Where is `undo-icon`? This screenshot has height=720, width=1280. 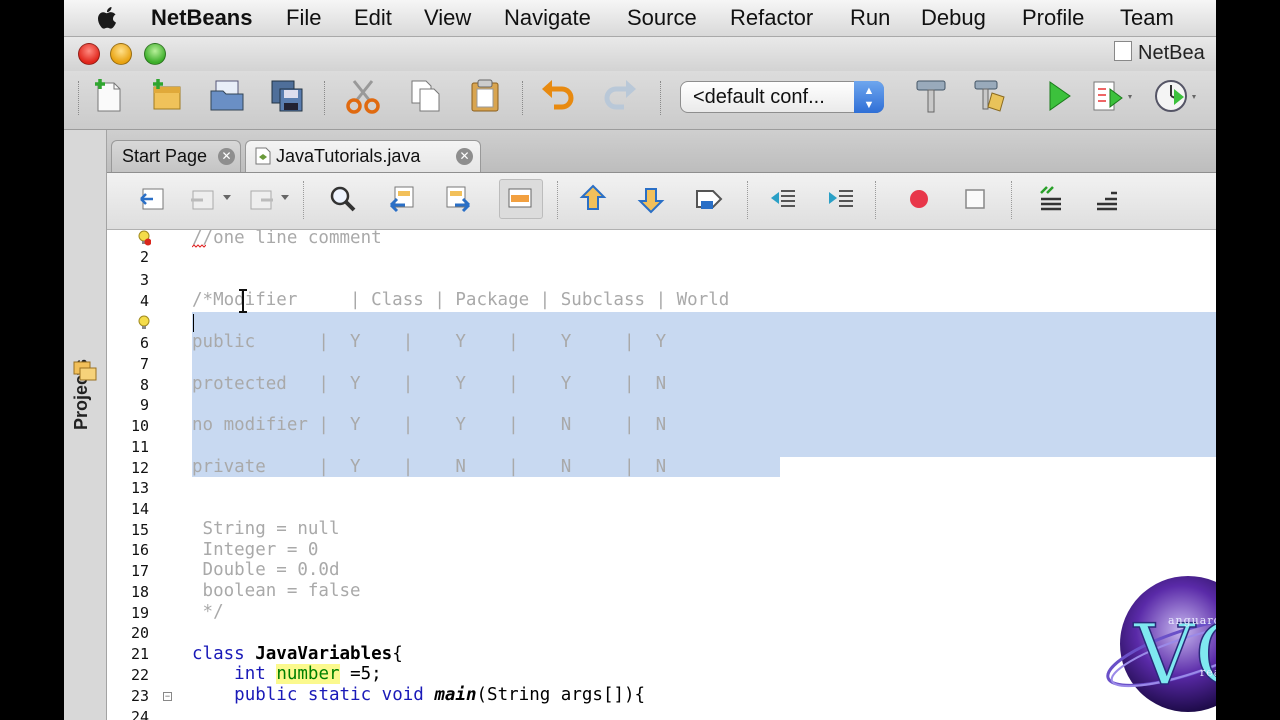
undo-icon is located at coordinates (559, 96).